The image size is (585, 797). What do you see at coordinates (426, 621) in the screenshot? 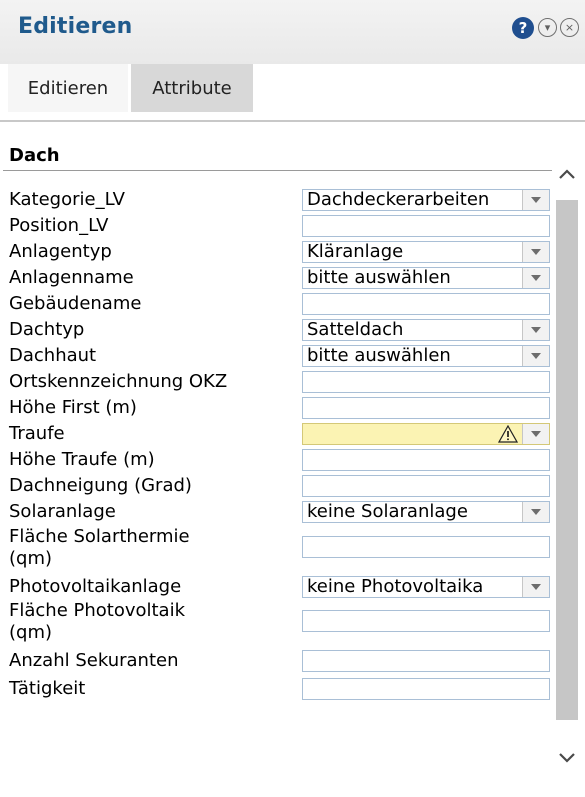
I see `flaeche-photovoltaik-input` at bounding box center [426, 621].